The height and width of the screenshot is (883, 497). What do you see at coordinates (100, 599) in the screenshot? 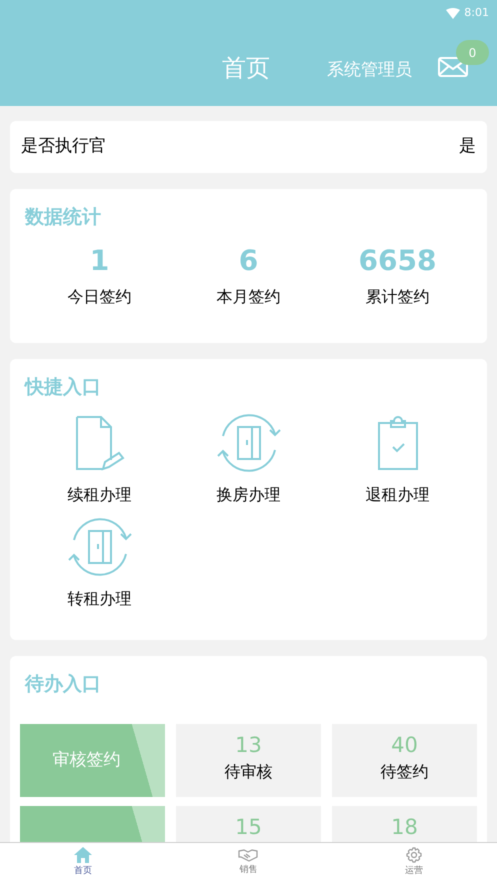
I see `entry-label: 转租办理` at bounding box center [100, 599].